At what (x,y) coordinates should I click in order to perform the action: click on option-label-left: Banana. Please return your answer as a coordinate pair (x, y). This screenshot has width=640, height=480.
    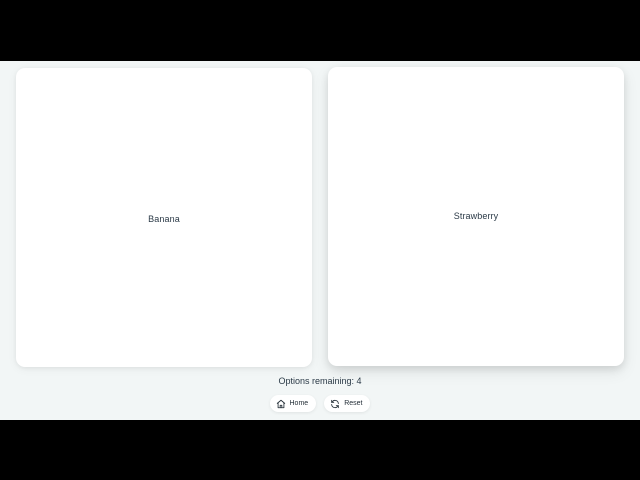
    Looking at the image, I should click on (164, 218).